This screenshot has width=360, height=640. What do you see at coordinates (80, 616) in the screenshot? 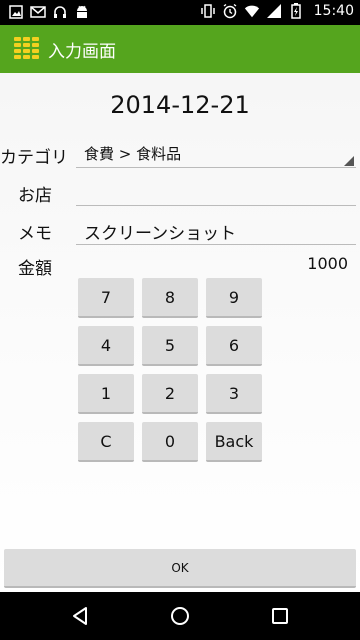
I see `back-icon` at bounding box center [80, 616].